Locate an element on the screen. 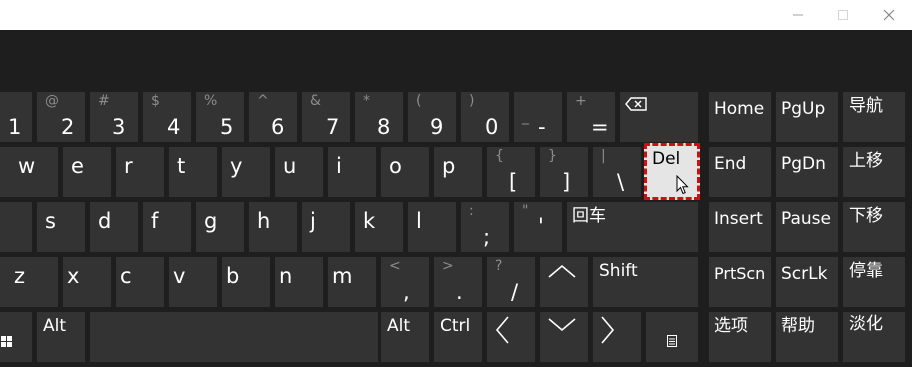  key-n: n is located at coordinates (299, 282).